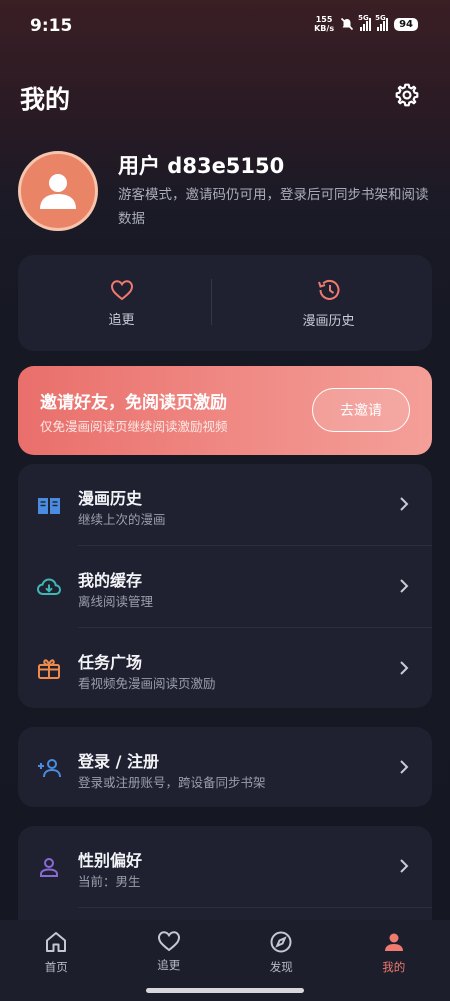 The image size is (450, 1001). What do you see at coordinates (49, 669) in the screenshot?
I see `gift-icon` at bounding box center [49, 669].